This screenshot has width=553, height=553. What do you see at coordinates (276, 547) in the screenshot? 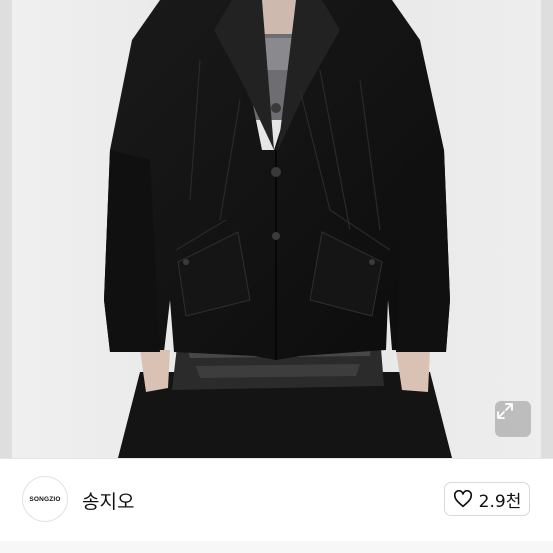
I see `bottom-edge` at bounding box center [276, 547].